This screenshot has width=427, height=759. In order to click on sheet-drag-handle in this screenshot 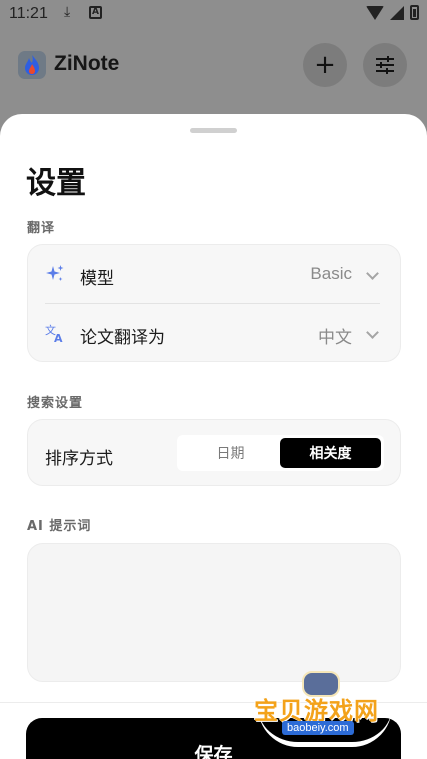, I will do `click(213, 130)`.